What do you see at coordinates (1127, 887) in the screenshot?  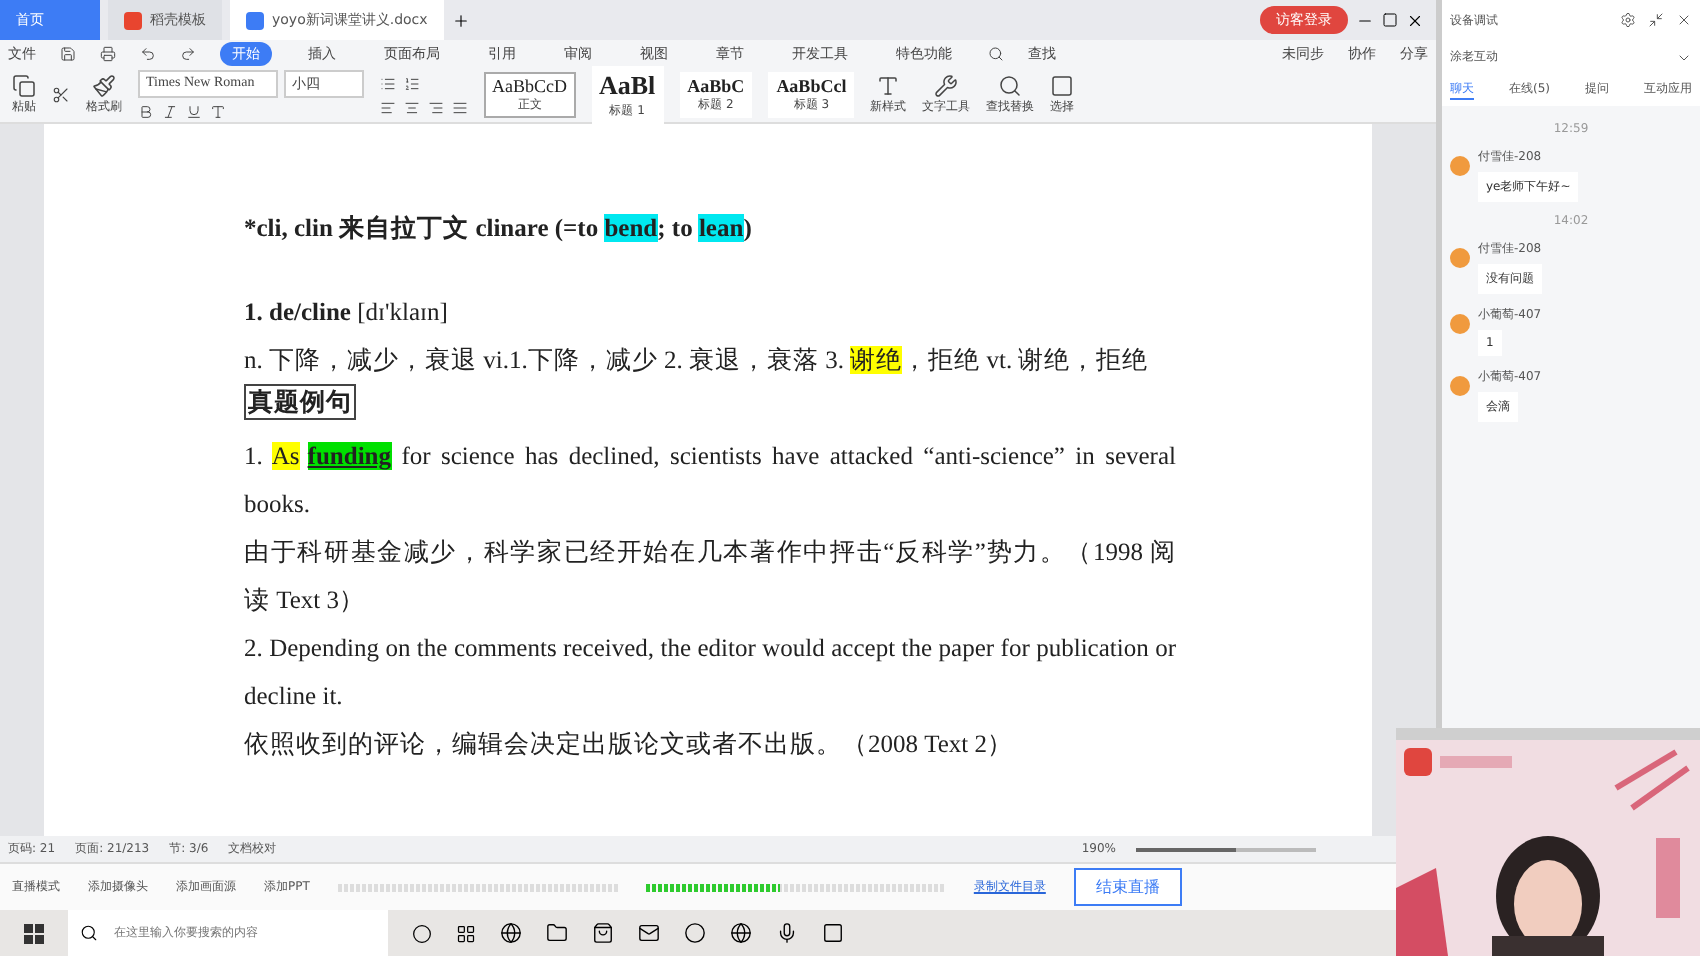 I see `end-live-button: 结束直播` at bounding box center [1127, 887].